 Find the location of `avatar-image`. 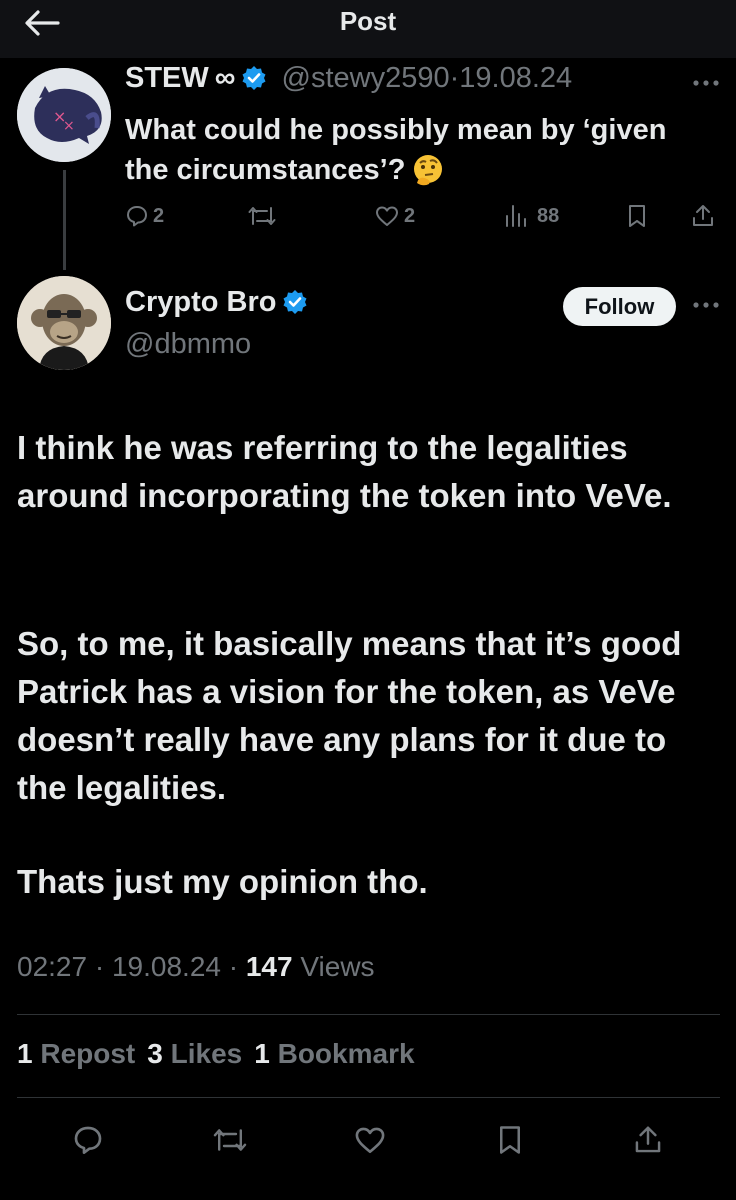

avatar-image is located at coordinates (64, 323).